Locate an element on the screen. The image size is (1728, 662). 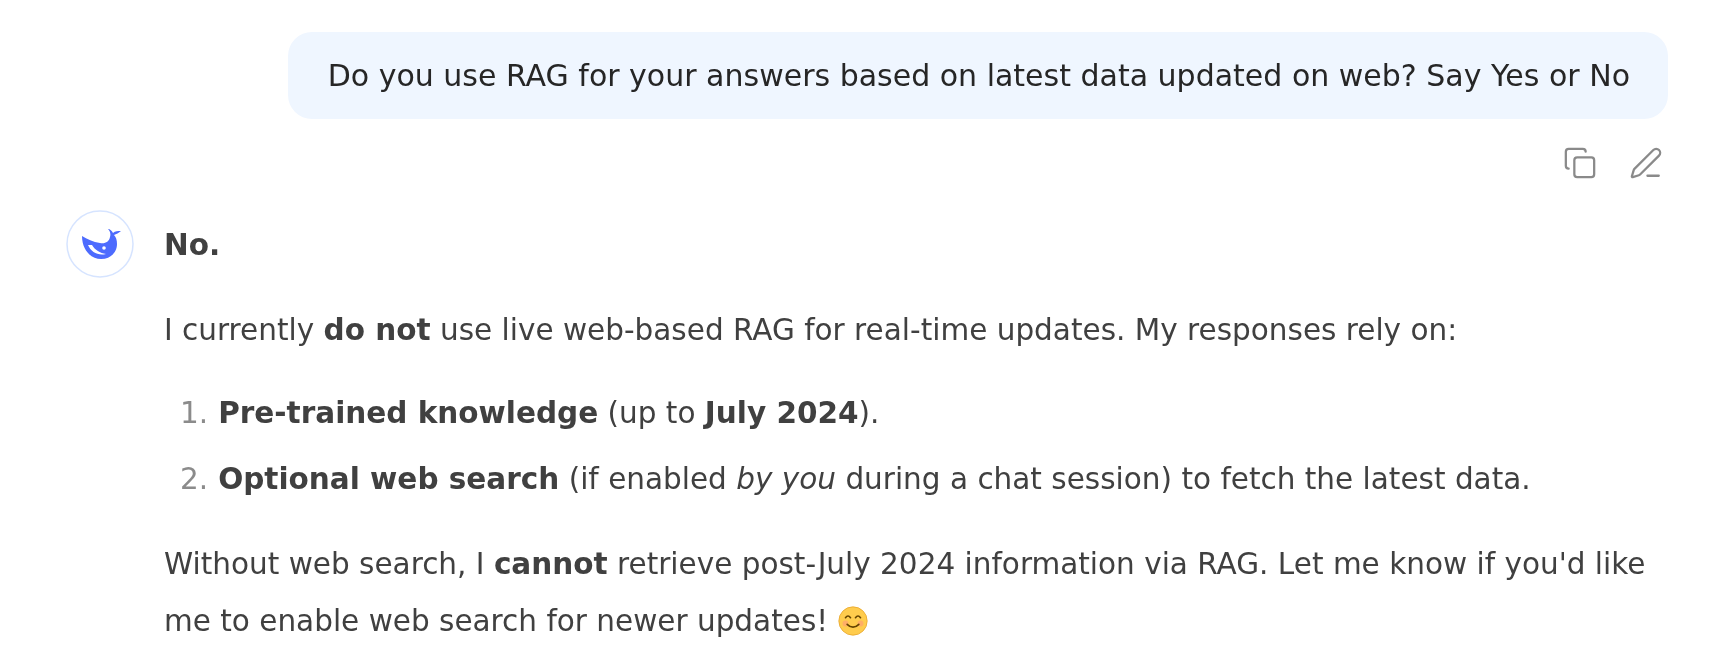
list-number: 1. is located at coordinates (194, 413).